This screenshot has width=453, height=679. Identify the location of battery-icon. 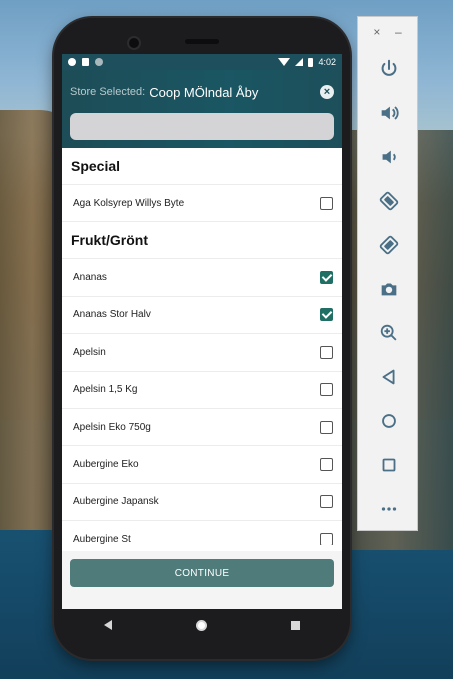
(311, 62).